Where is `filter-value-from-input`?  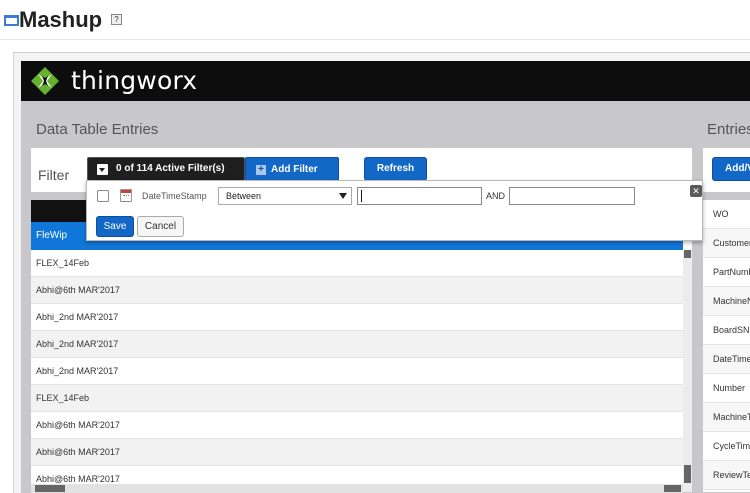 filter-value-from-input is located at coordinates (419, 196).